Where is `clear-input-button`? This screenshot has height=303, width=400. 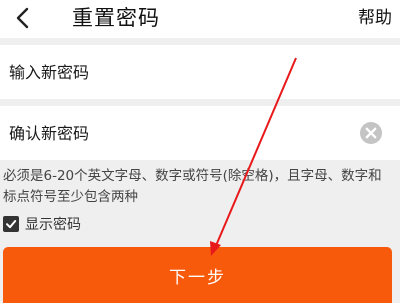 clear-input-button is located at coordinates (371, 133).